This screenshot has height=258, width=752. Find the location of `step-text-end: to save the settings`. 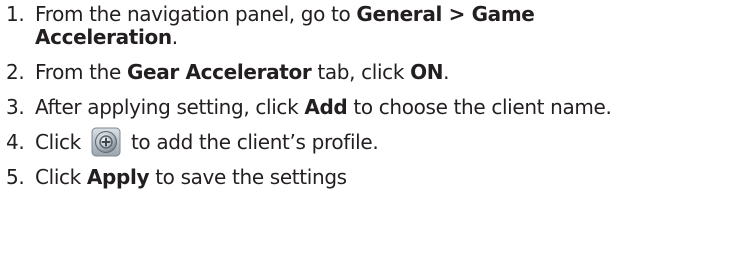

step-text-end: to save the settings is located at coordinates (248, 177).